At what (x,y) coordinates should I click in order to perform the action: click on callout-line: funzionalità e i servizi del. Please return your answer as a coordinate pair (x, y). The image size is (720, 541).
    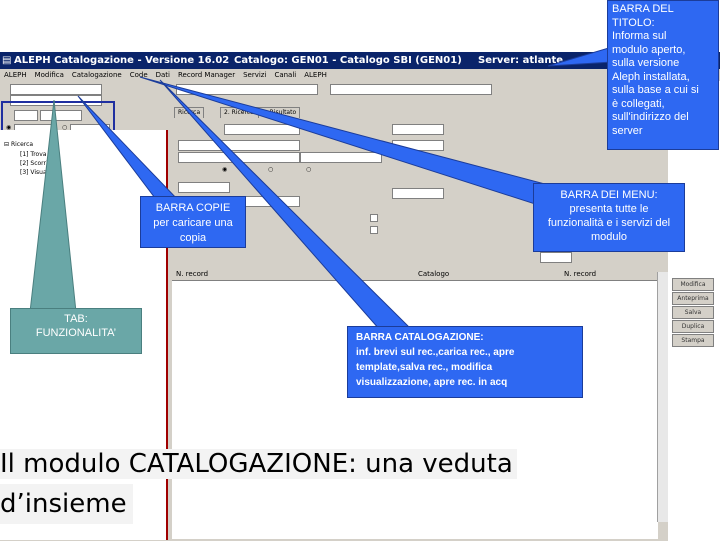
    Looking at the image, I should click on (609, 223).